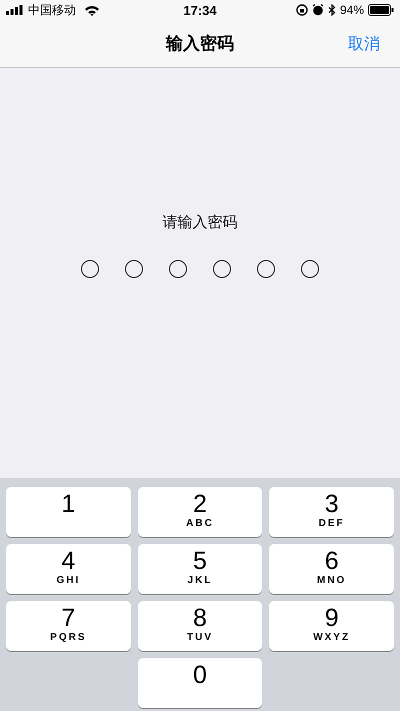  What do you see at coordinates (200, 569) in the screenshot?
I see `keypad-key: 5 JKL` at bounding box center [200, 569].